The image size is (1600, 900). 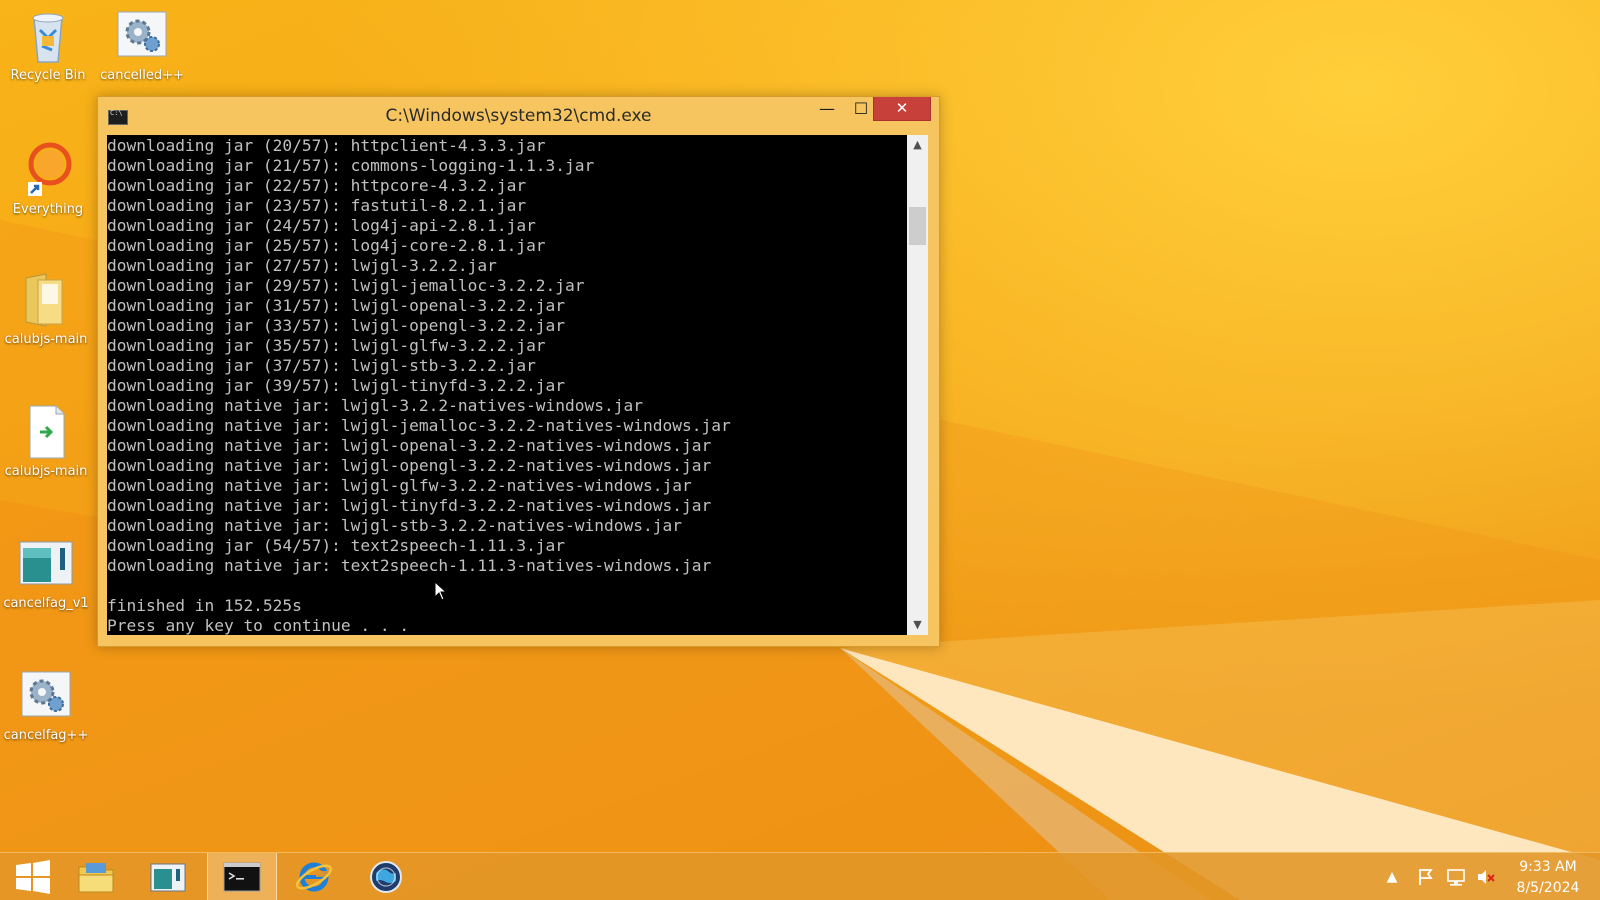 What do you see at coordinates (142, 75) in the screenshot?
I see `desktop-icon-label: cancelled++` at bounding box center [142, 75].